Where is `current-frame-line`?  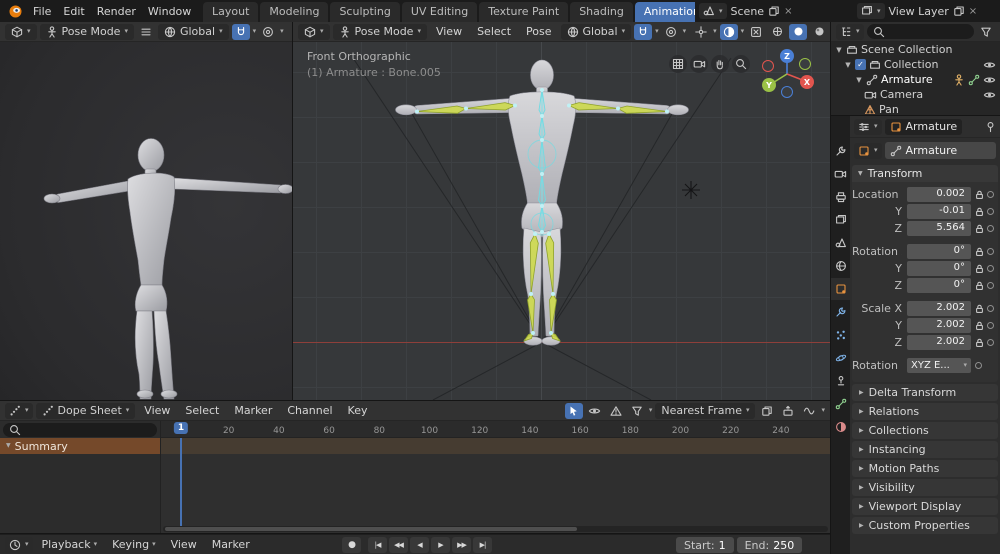 current-frame-line is located at coordinates (181, 482).